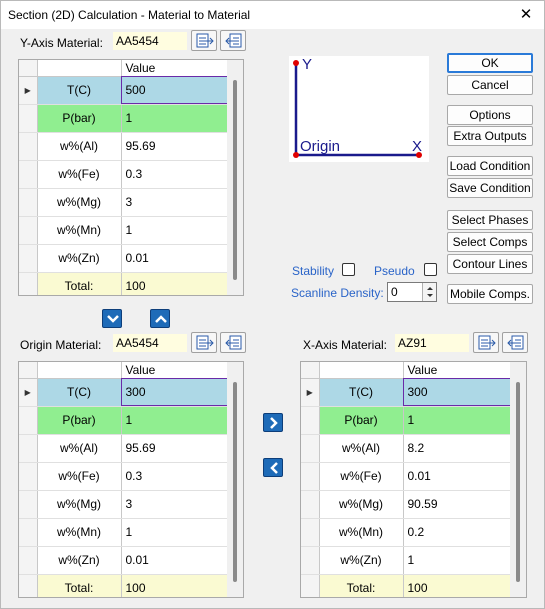 The width and height of the screenshot is (545, 609). I want to click on y-axis-export-button, so click(233, 40).